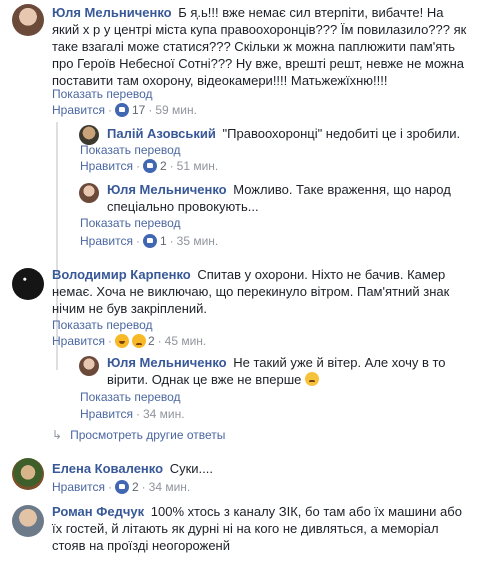 The height and width of the screenshot is (569, 495). Describe the element at coordinates (341, 133) in the screenshot. I see `comment-text: "Правоохоронці" недобиті це і зробили.` at that location.